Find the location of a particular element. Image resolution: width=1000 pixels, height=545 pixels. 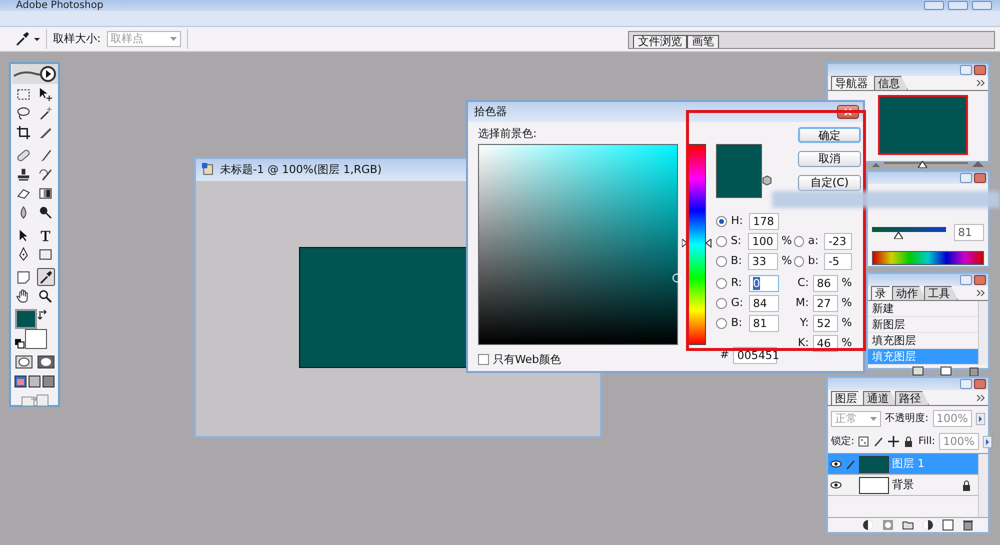

foreground-swatch is located at coordinates (25, 319).